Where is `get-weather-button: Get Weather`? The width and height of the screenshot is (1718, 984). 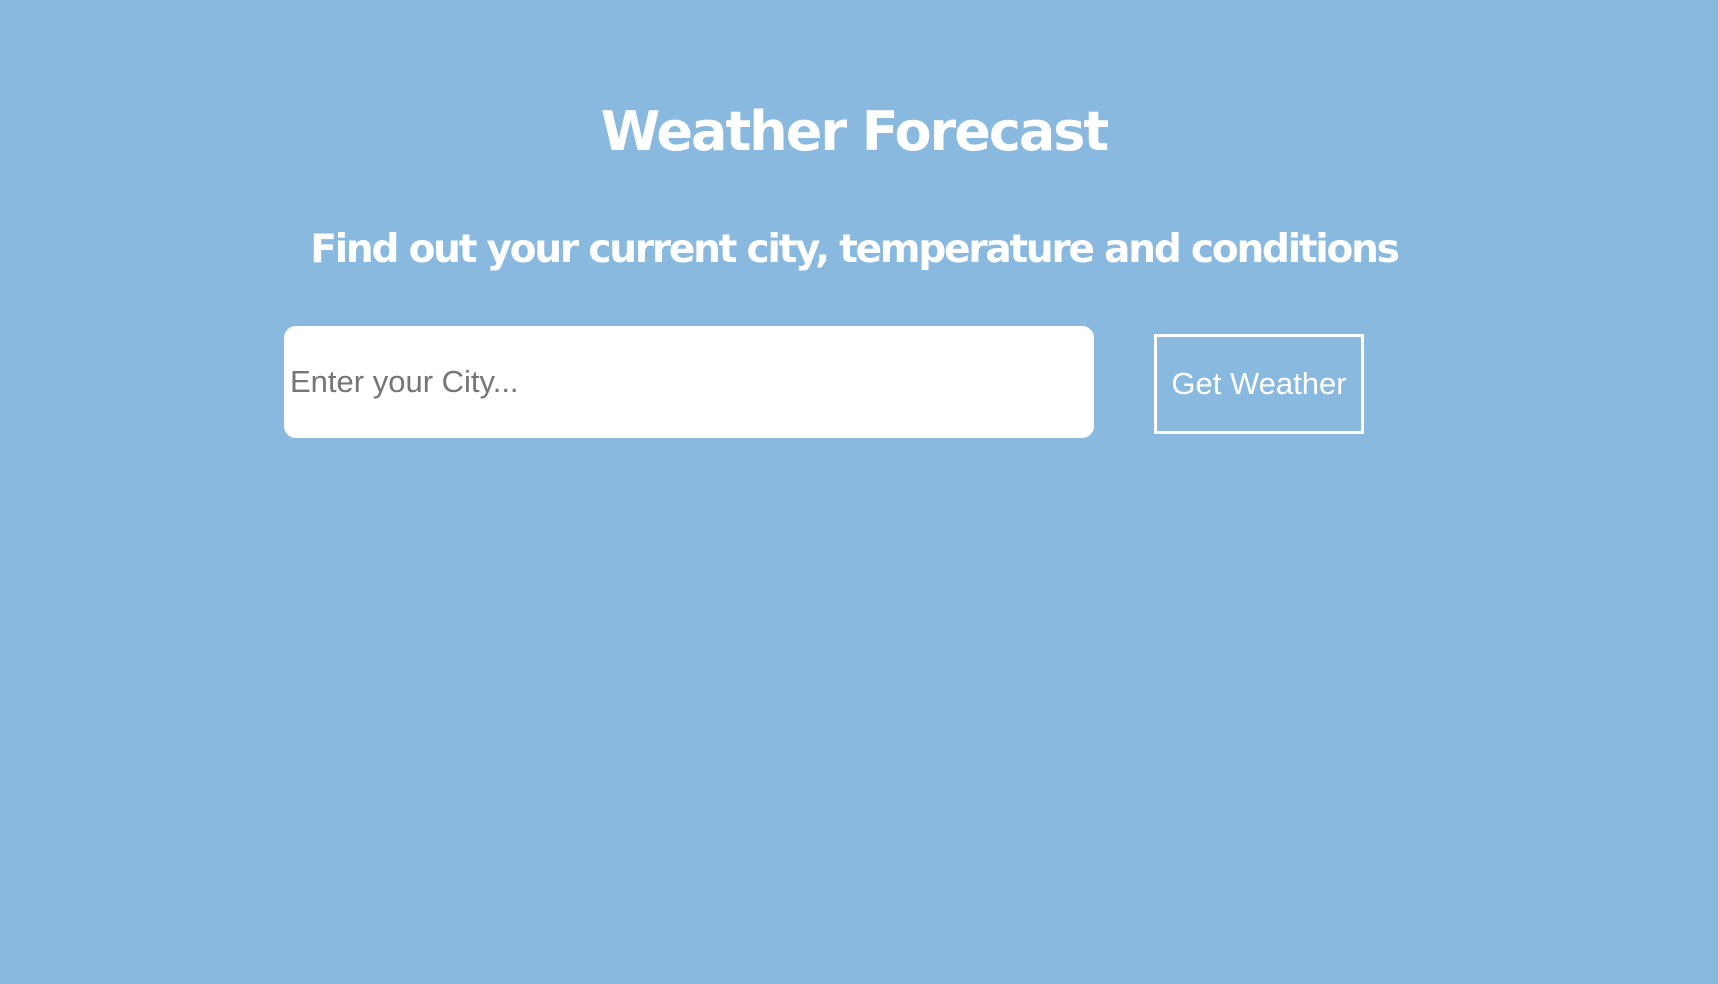
get-weather-button: Get Weather is located at coordinates (1259, 384).